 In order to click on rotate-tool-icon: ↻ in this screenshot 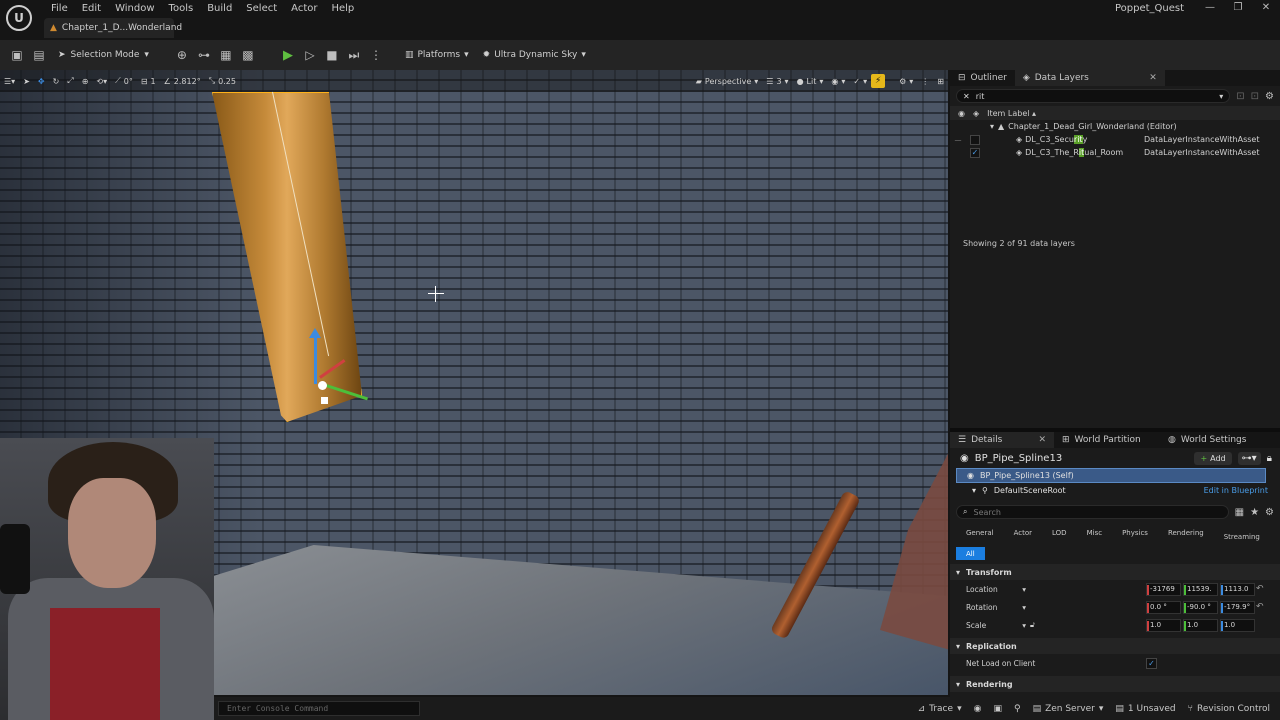, I will do `click(56, 81)`.